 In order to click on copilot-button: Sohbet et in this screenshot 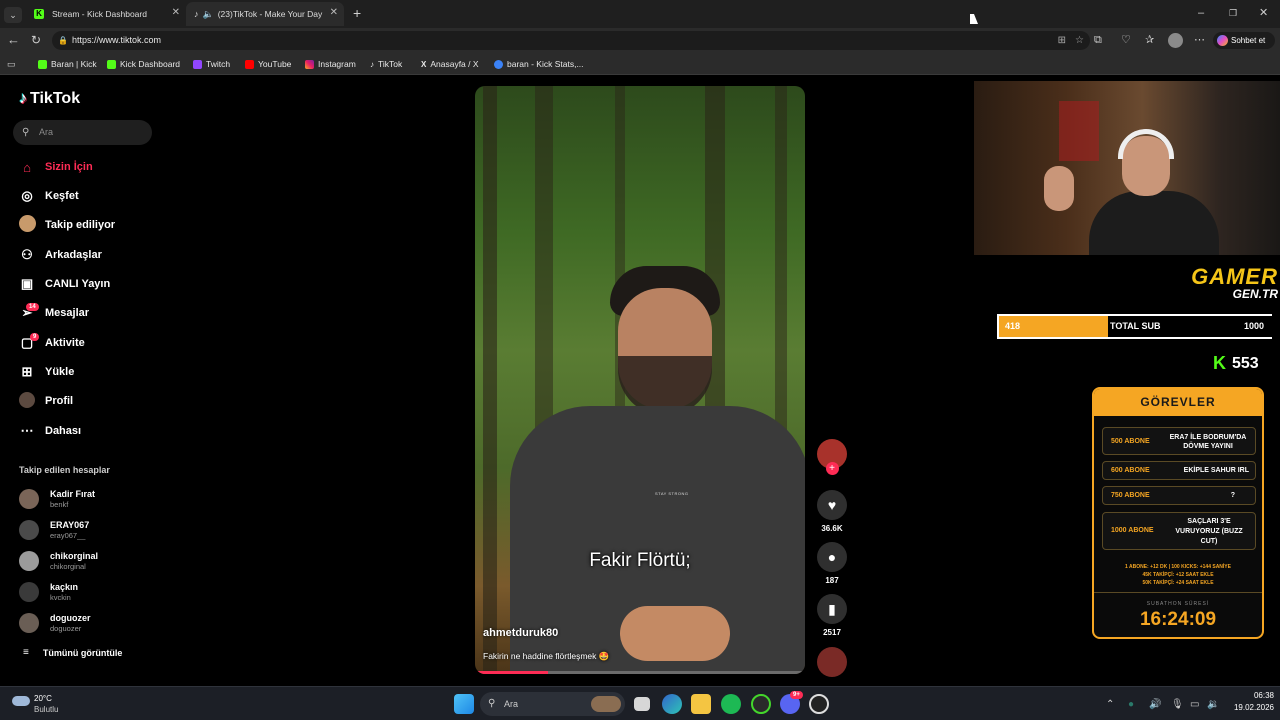, I will do `click(1244, 40)`.